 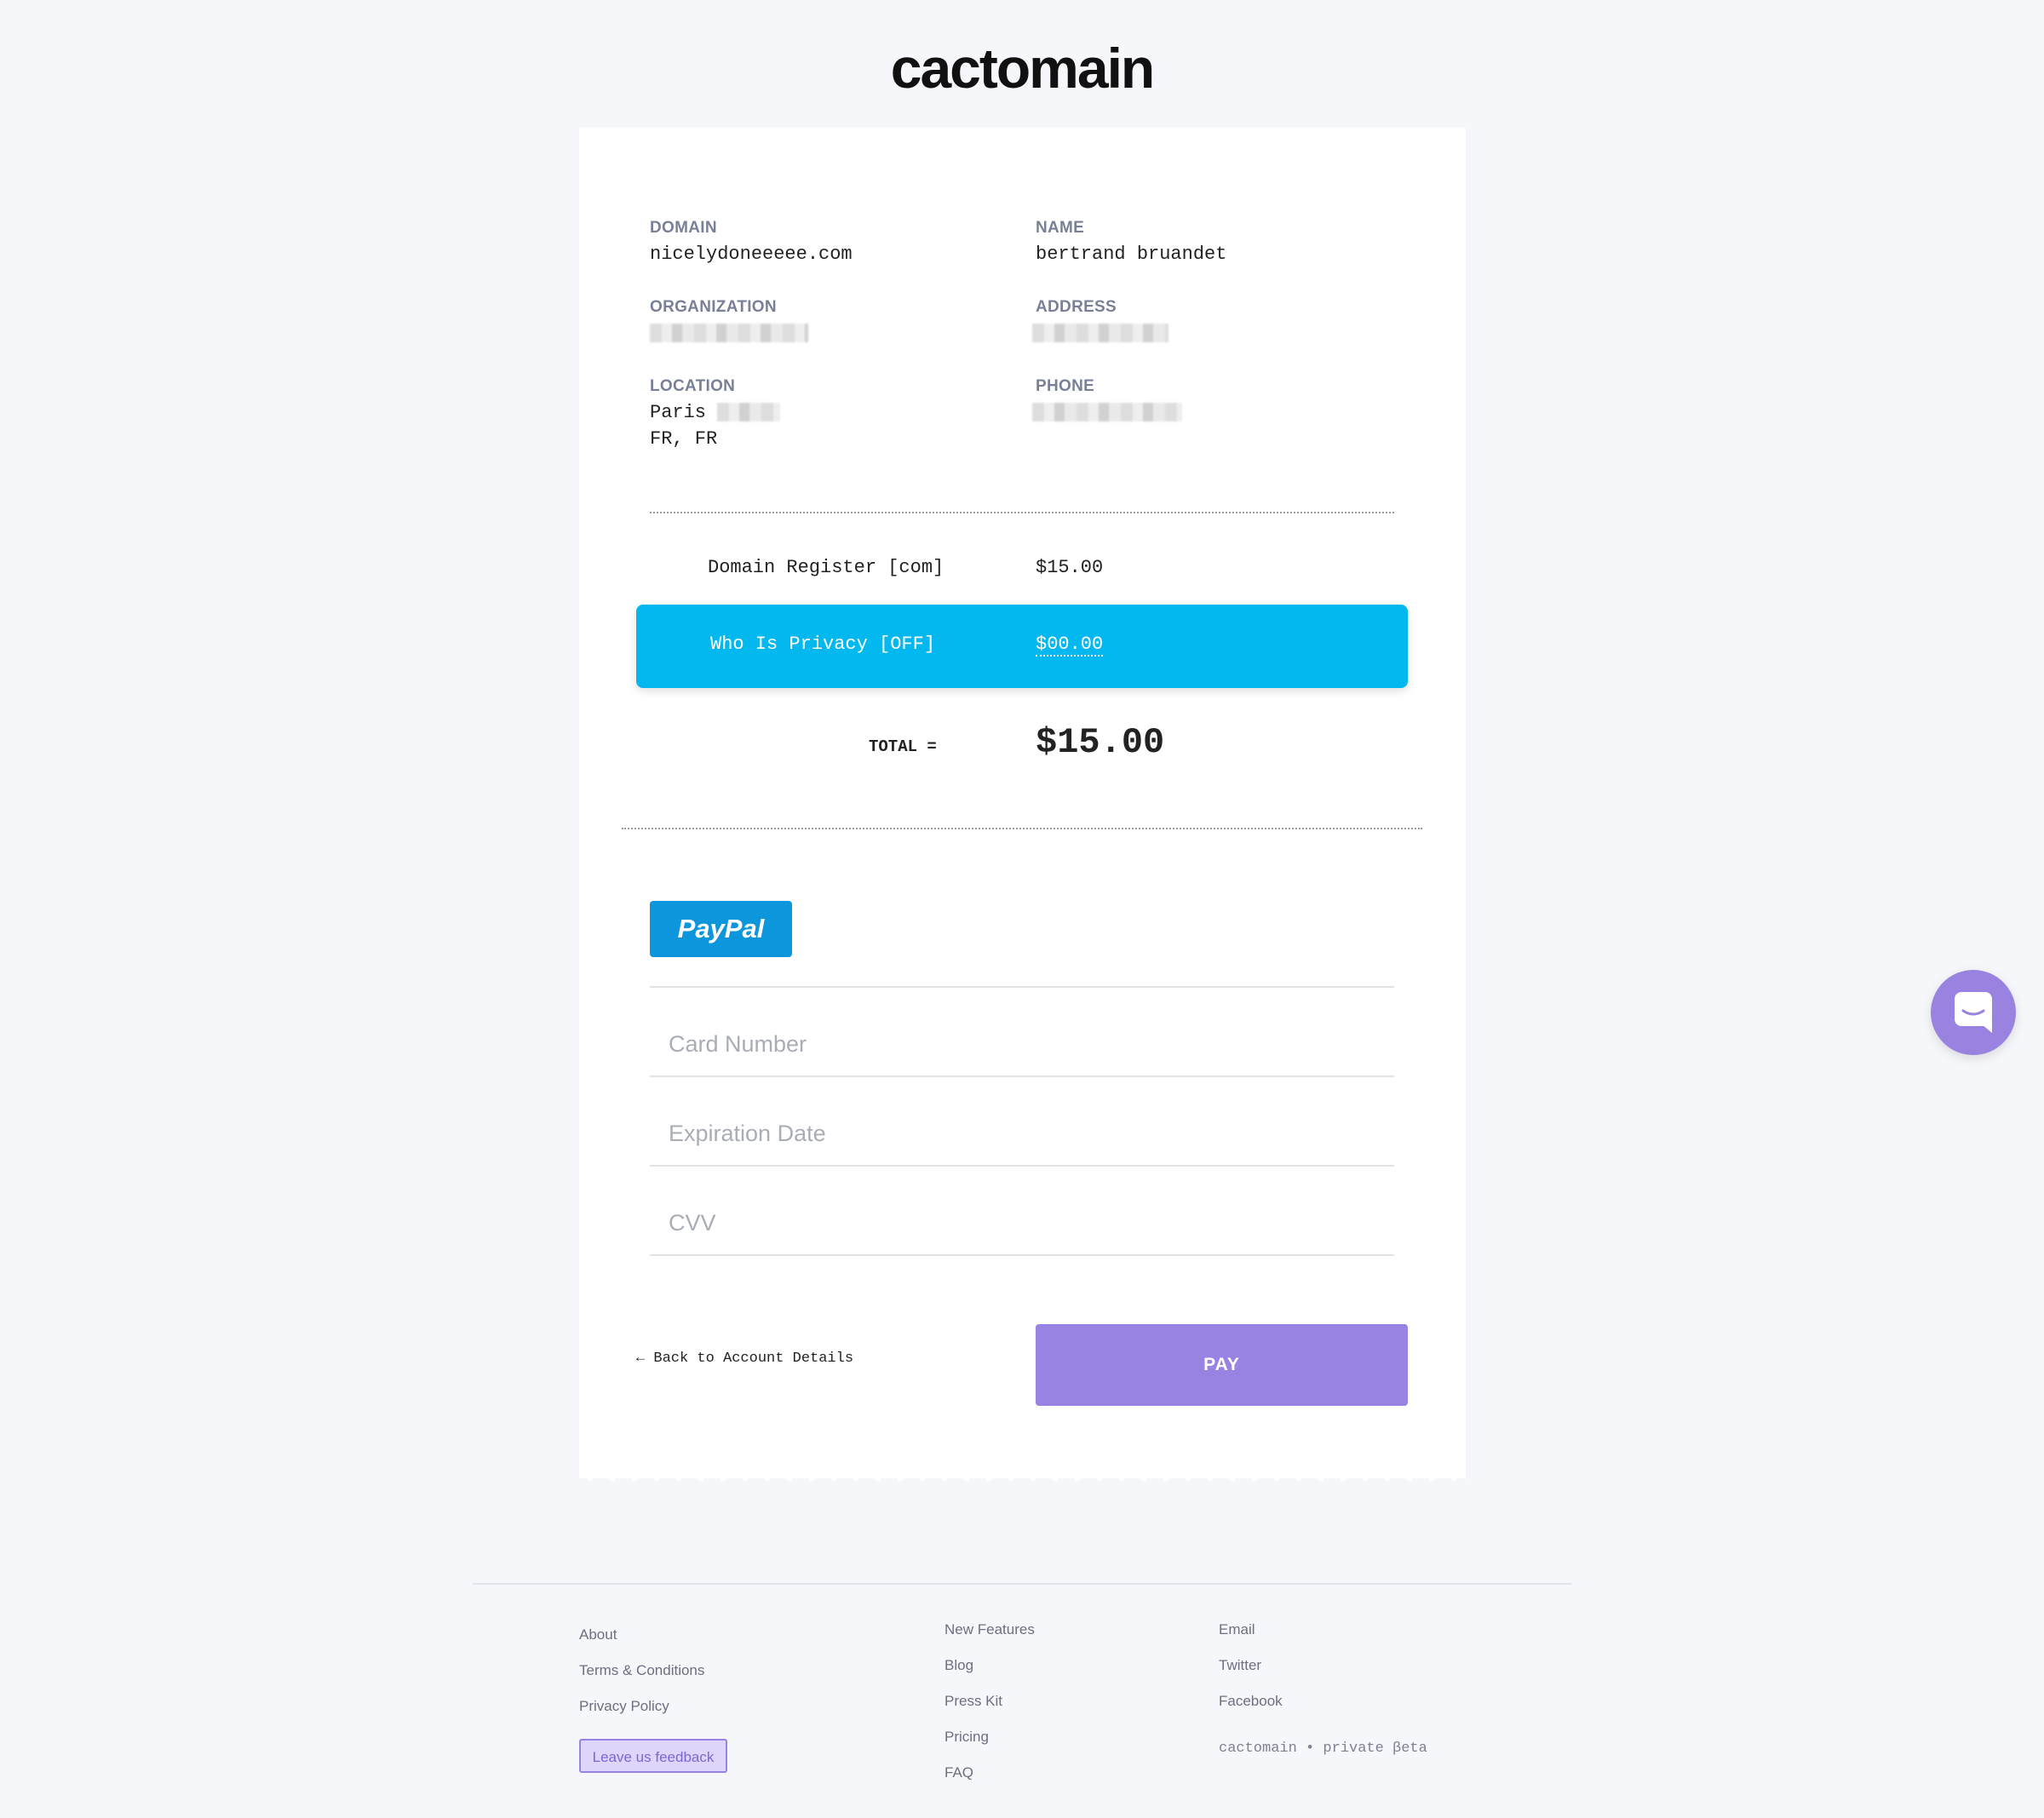 What do you see at coordinates (989, 1629) in the screenshot?
I see `footer-link-new-features: New Features` at bounding box center [989, 1629].